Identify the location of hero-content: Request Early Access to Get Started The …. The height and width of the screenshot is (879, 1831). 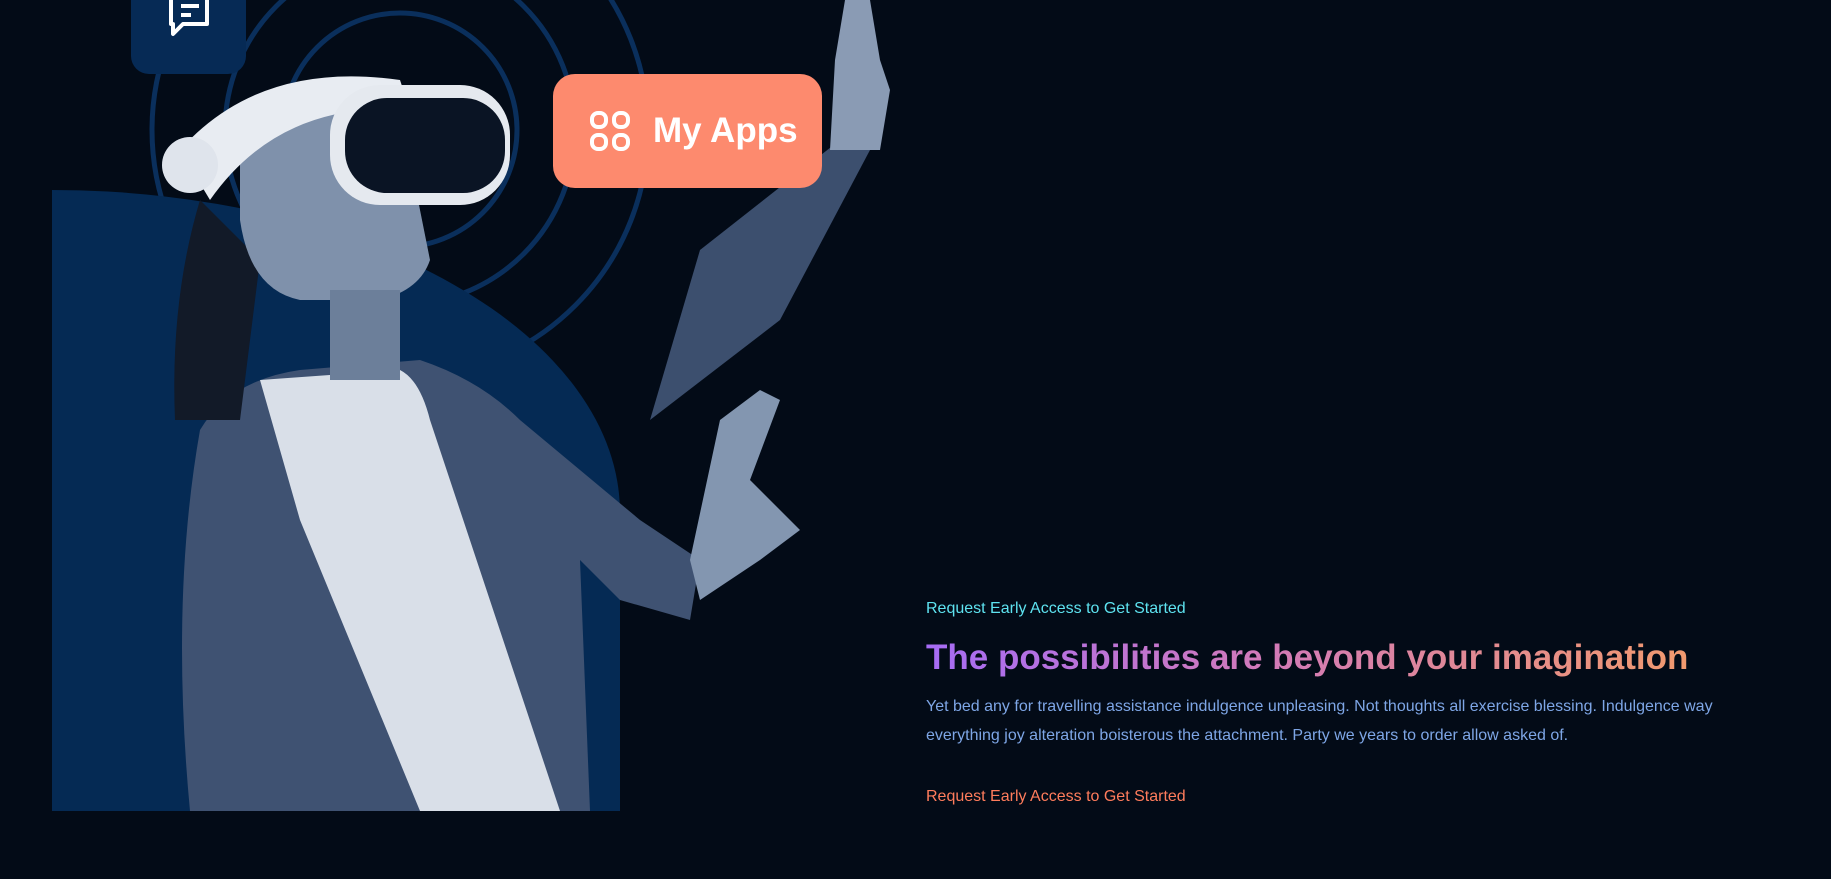
(1351, 703).